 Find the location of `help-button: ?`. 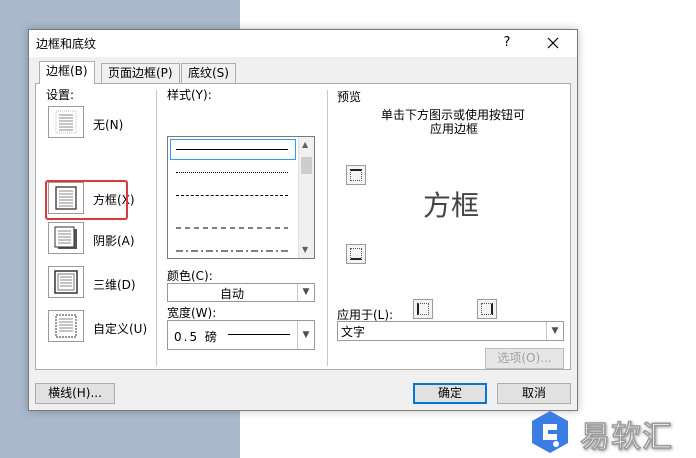

help-button: ? is located at coordinates (507, 43).